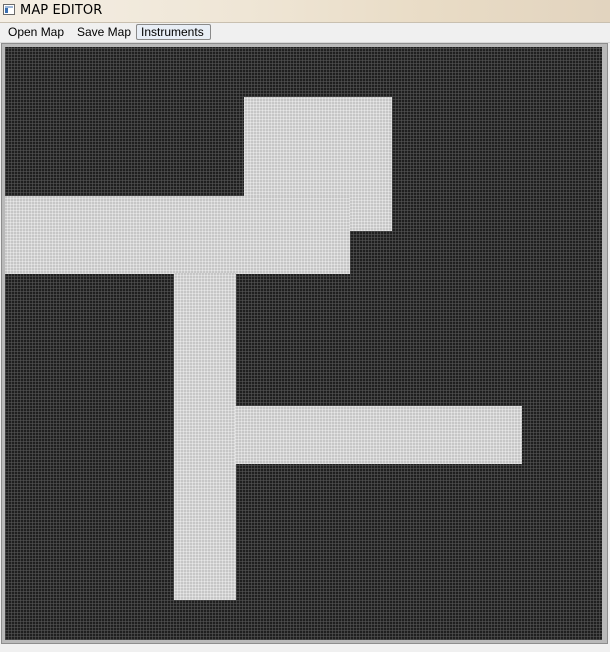  Describe the element at coordinates (9, 9) in the screenshot. I see `window-app-icon` at that location.